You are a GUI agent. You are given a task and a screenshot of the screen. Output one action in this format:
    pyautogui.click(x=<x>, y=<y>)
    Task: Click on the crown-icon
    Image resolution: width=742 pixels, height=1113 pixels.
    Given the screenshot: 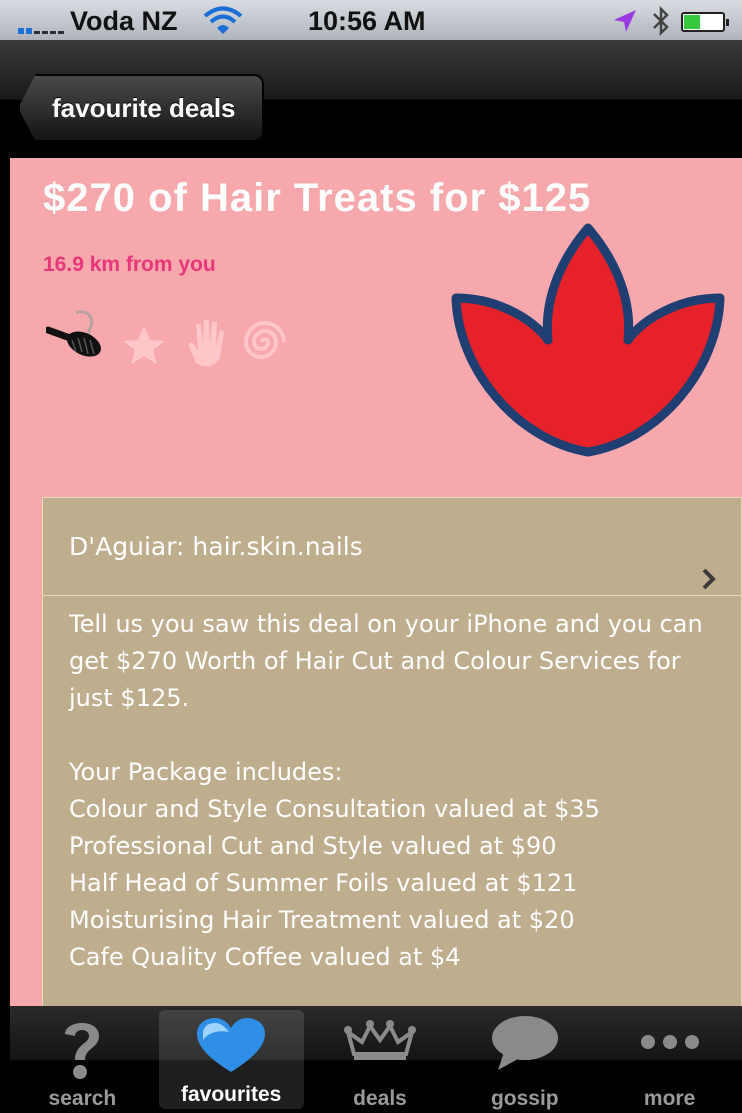 What is the action you would take?
    pyautogui.click(x=380, y=1041)
    